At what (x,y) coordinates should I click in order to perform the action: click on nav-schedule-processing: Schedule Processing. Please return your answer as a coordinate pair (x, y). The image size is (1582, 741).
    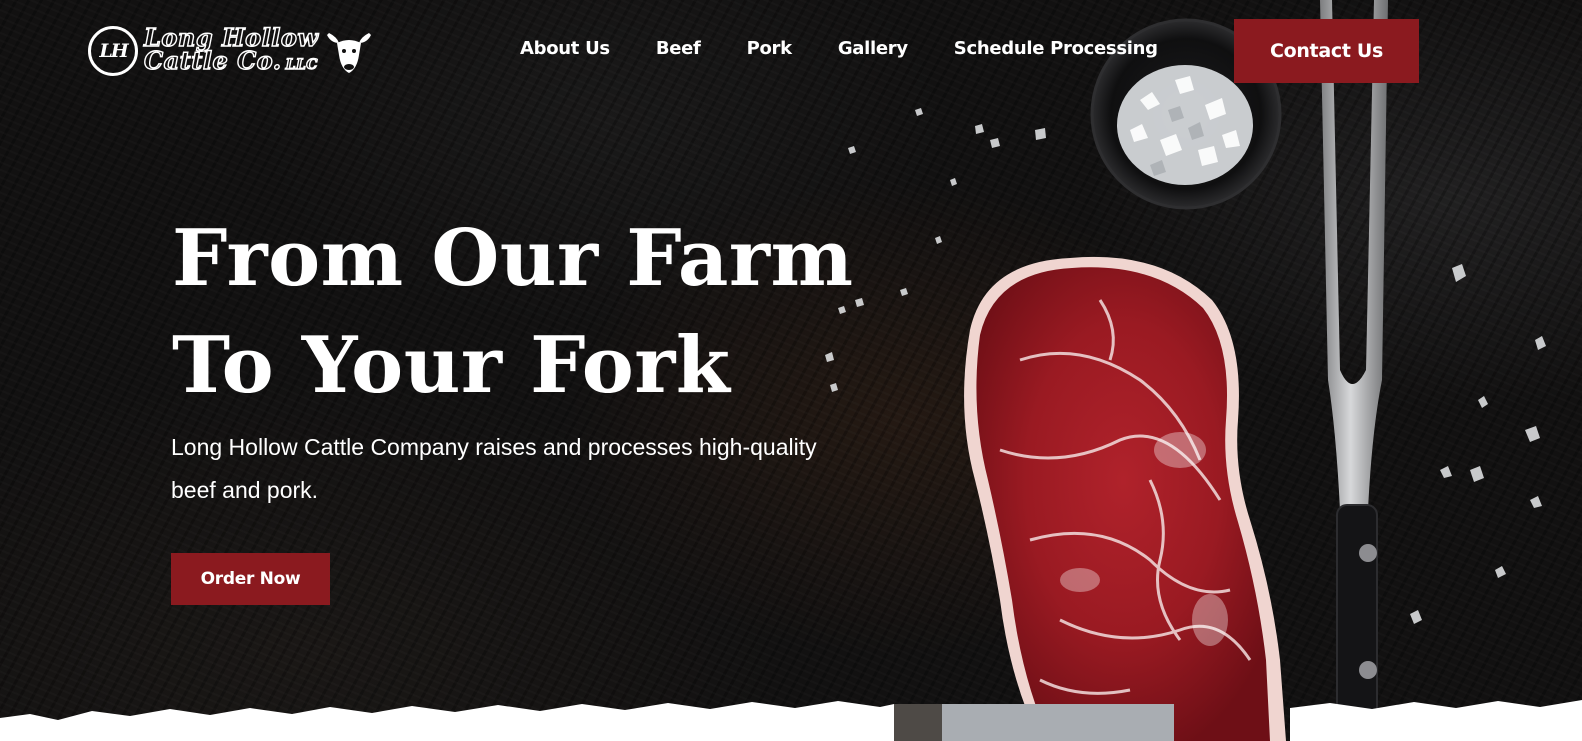
    Looking at the image, I should click on (1056, 48).